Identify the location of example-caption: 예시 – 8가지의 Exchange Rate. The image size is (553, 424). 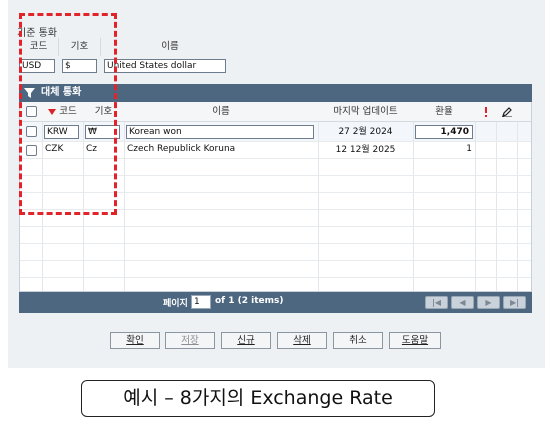
(258, 398).